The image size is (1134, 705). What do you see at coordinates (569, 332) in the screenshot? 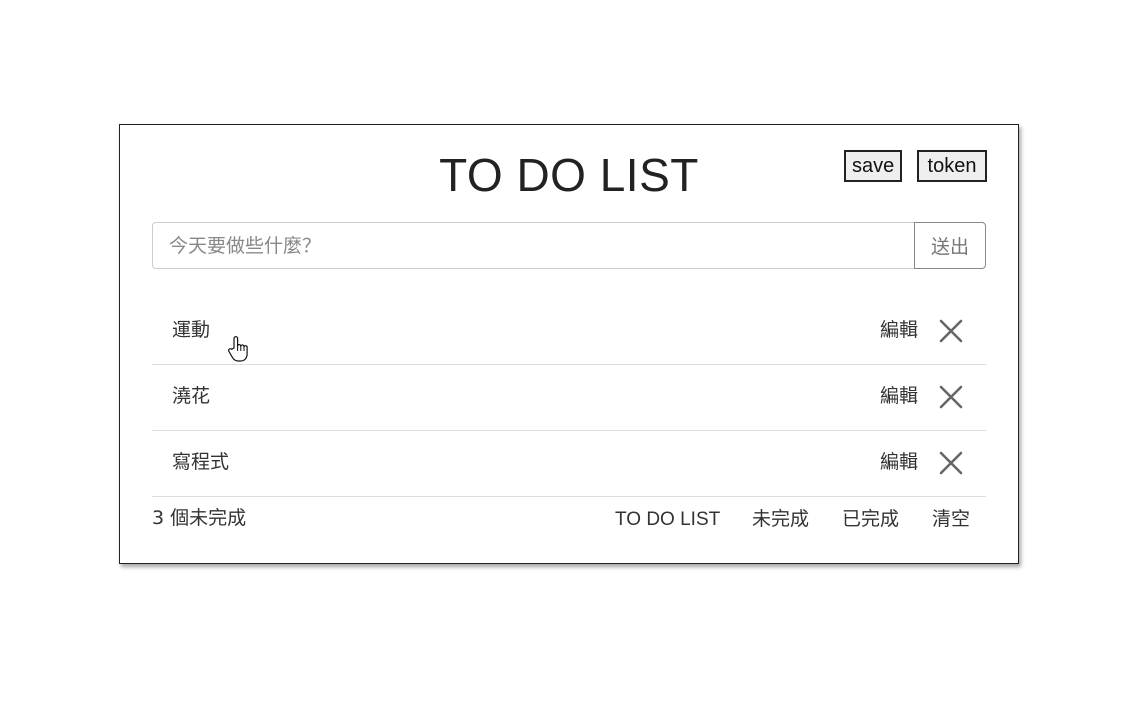
I see `list-item: 運動 編輯` at bounding box center [569, 332].